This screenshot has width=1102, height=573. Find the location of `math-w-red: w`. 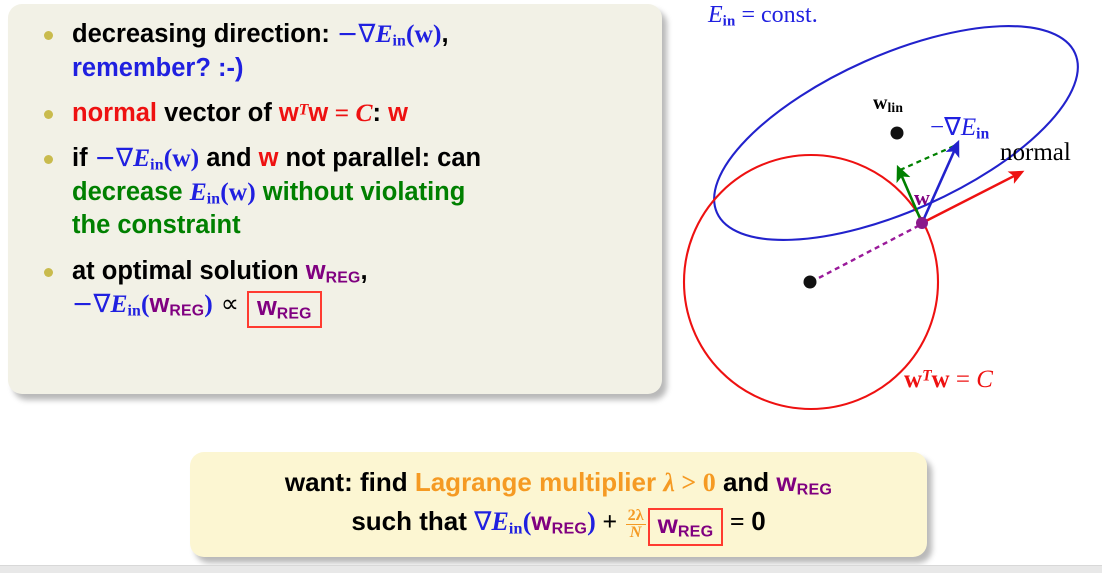

math-w-red: w is located at coordinates (268, 158).